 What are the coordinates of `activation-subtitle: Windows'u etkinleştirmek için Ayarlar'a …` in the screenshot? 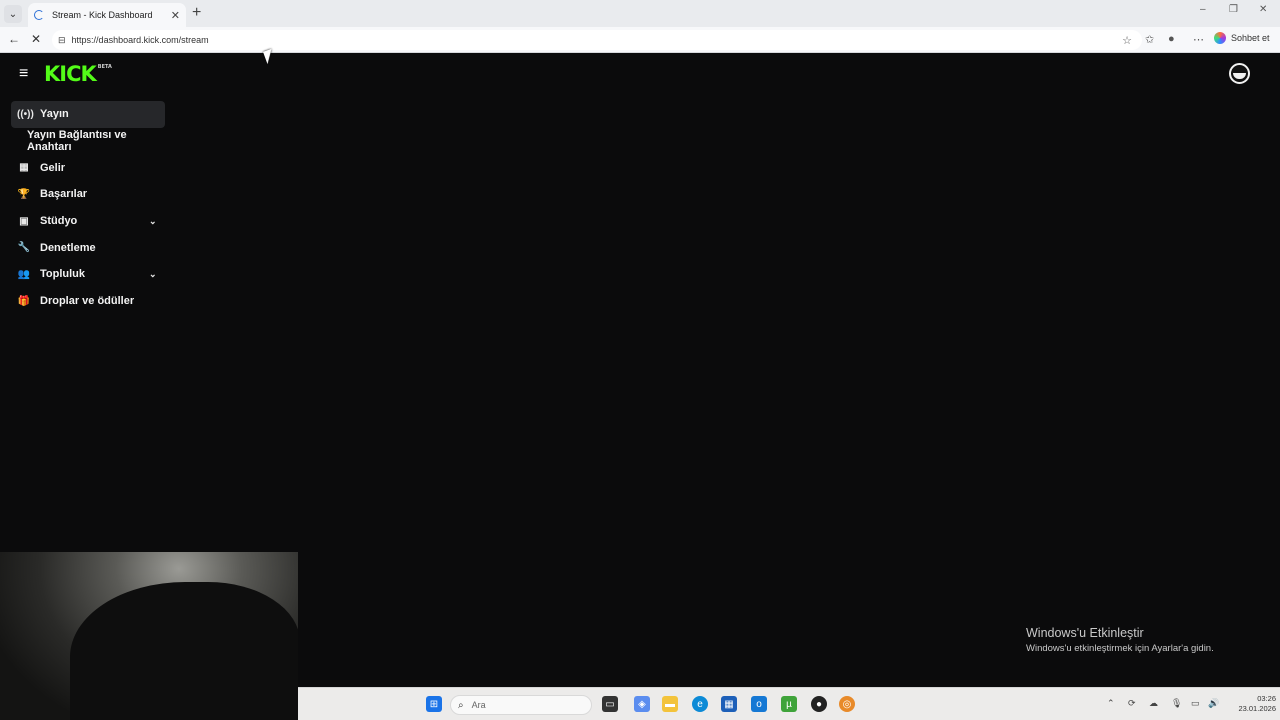 It's located at (1120, 648).